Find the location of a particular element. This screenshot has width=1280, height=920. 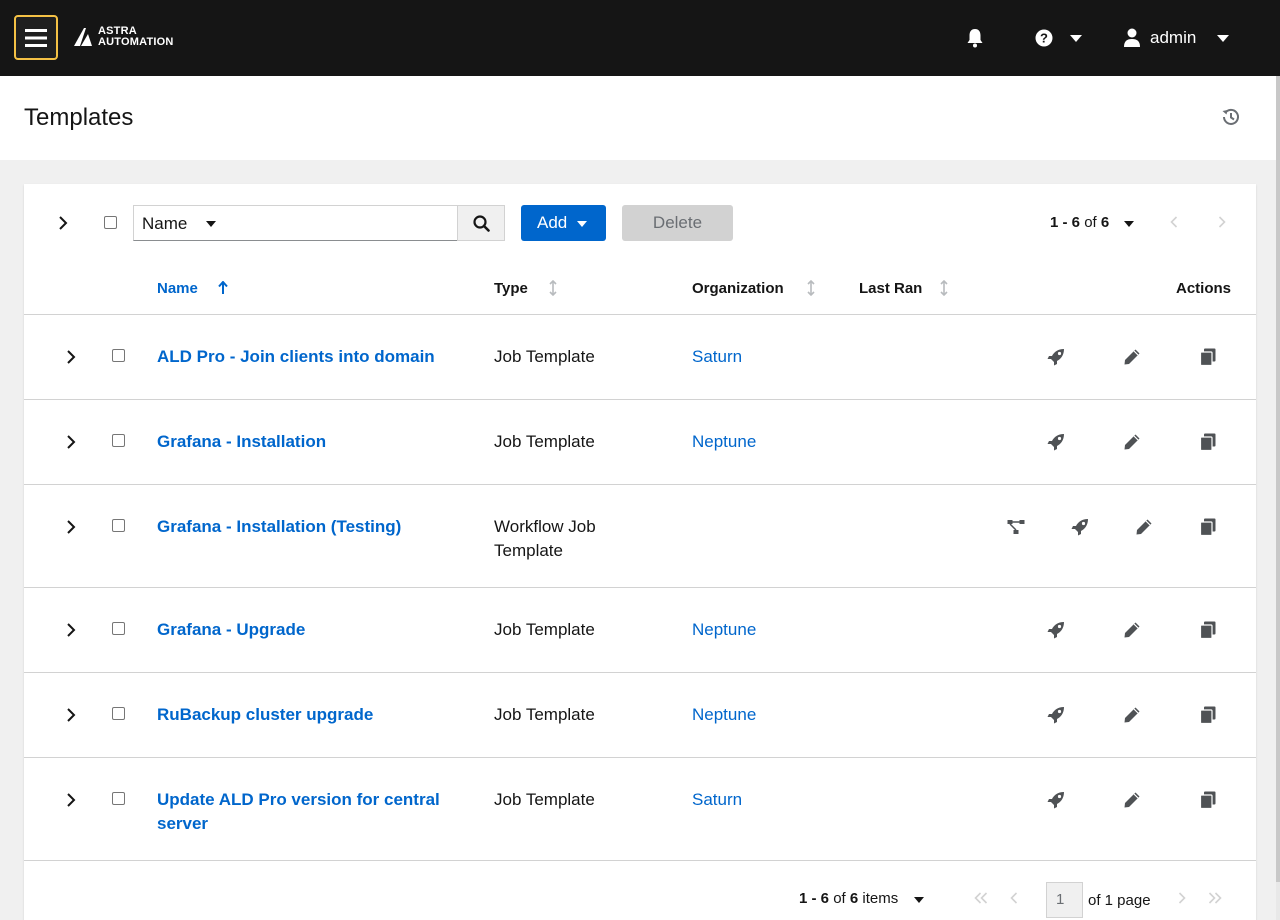

page-scrollbar-thumb is located at coordinates (1278, 479).